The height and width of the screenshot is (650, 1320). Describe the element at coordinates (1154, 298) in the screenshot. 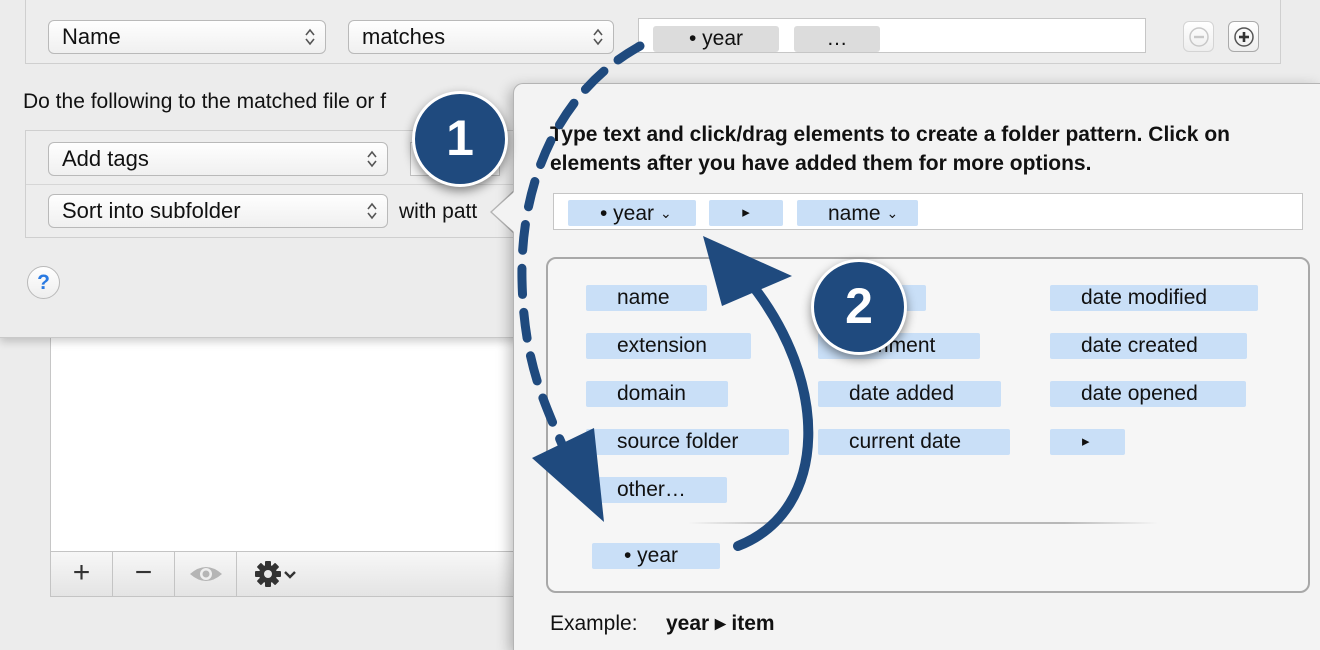

I see `palette-token-date-modified: date modified` at that location.